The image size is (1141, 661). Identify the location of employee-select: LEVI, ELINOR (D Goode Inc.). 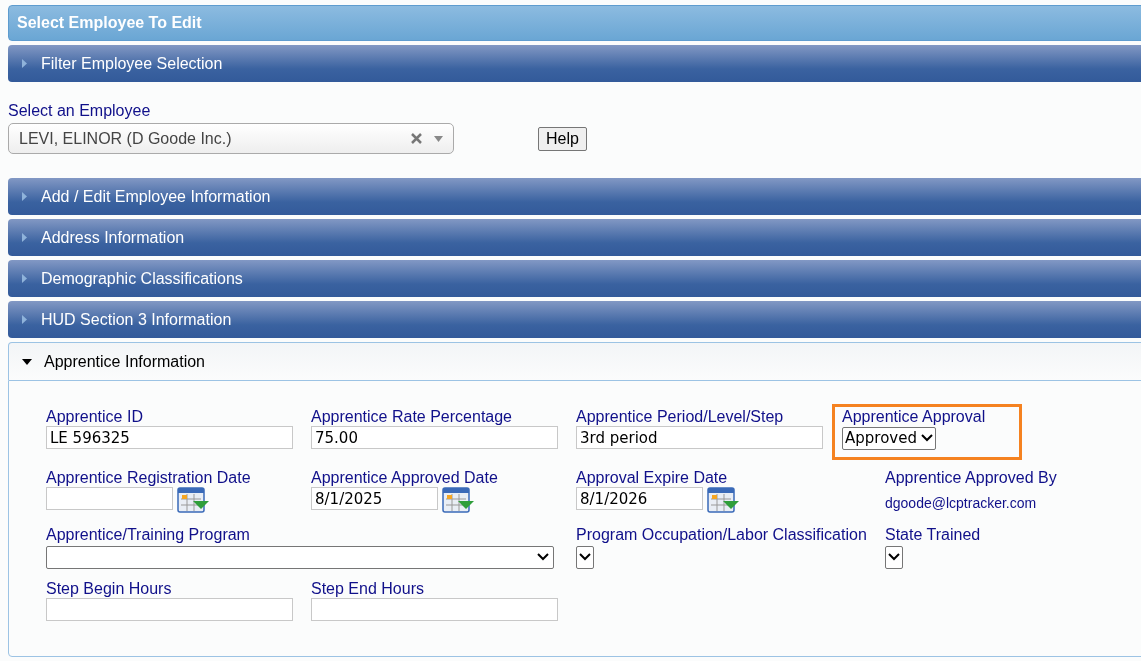
(231, 138).